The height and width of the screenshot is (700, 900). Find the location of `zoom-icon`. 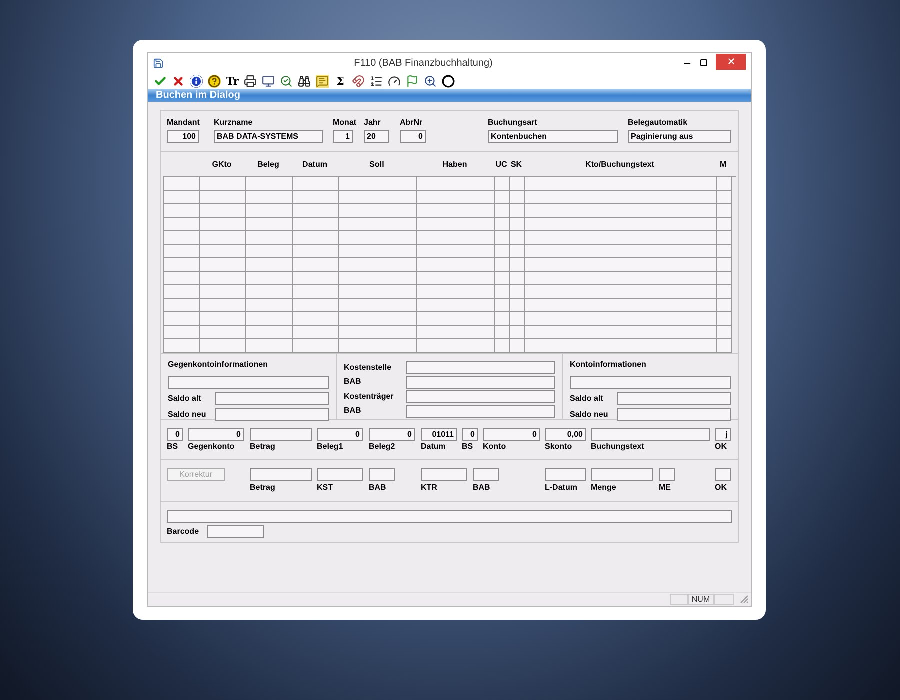

zoom-icon is located at coordinates (430, 81).